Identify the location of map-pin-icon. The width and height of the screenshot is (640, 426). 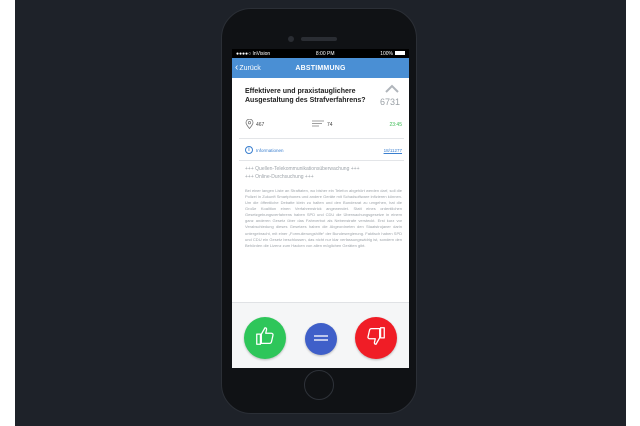
(249, 124).